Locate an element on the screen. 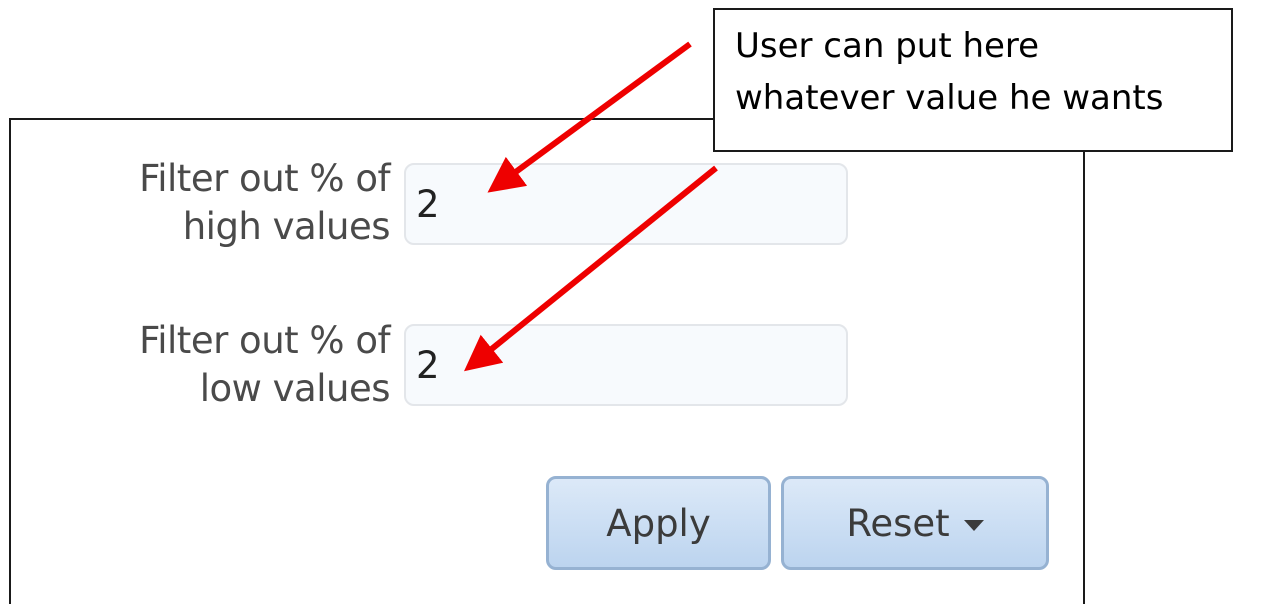  low-values-label-line2: low values is located at coordinates (295, 388).